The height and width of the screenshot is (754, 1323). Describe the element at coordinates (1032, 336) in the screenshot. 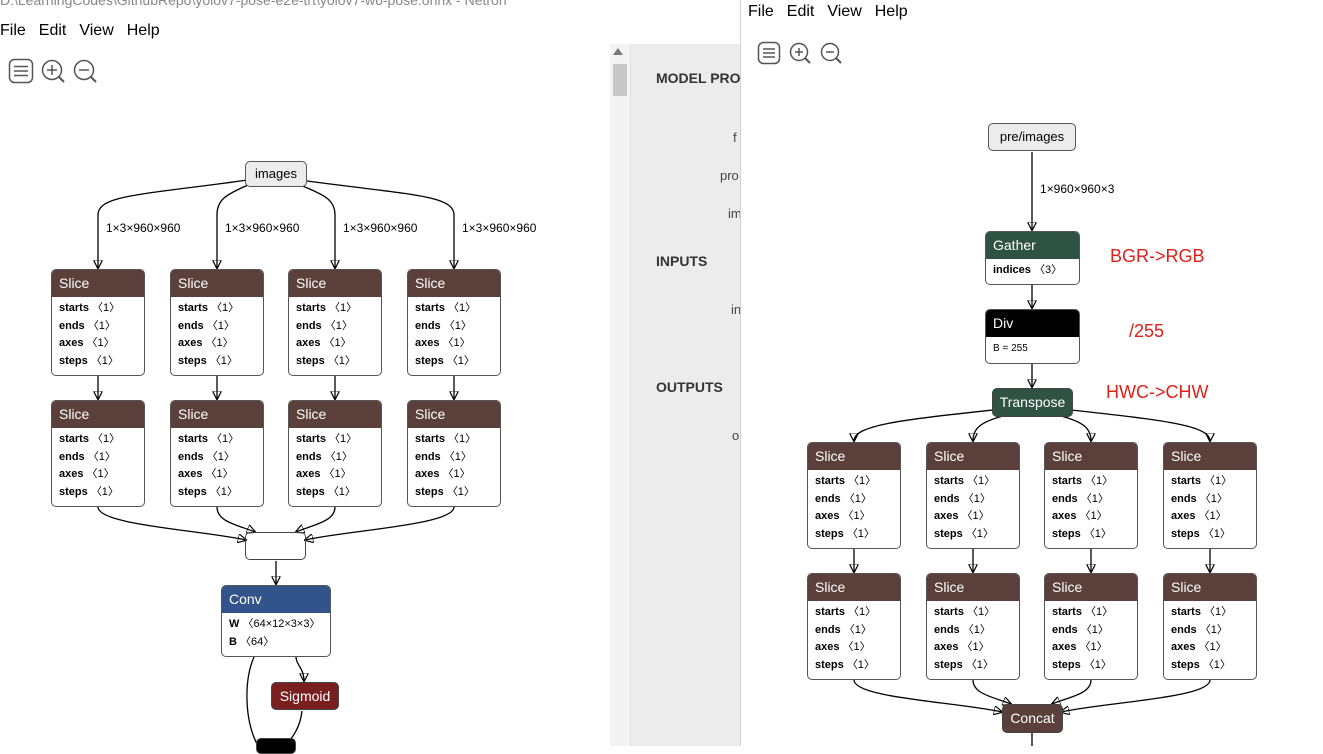

I see `div-node: Div B = 255` at that location.